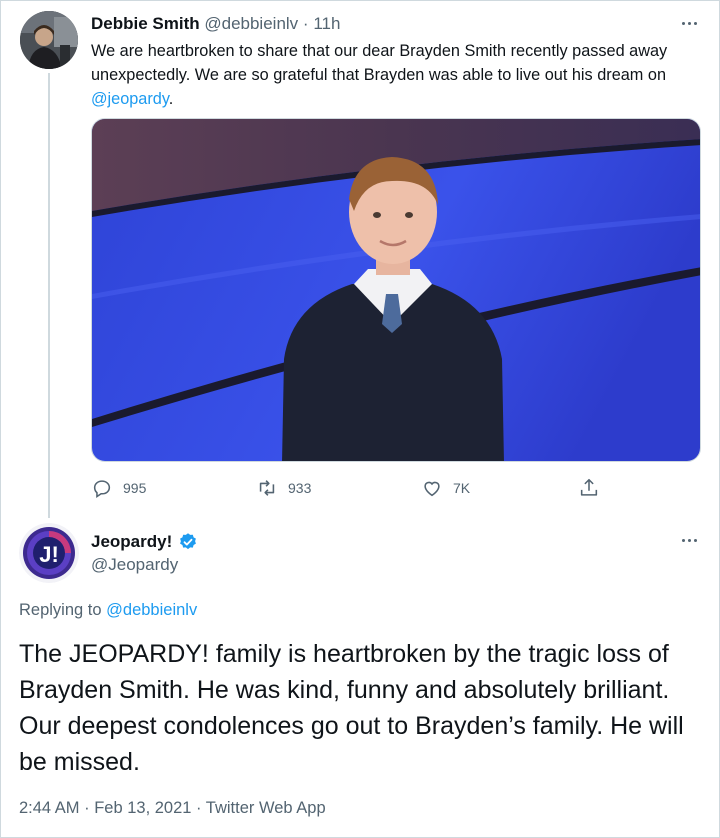  I want to click on author-avatar, so click(49, 40).